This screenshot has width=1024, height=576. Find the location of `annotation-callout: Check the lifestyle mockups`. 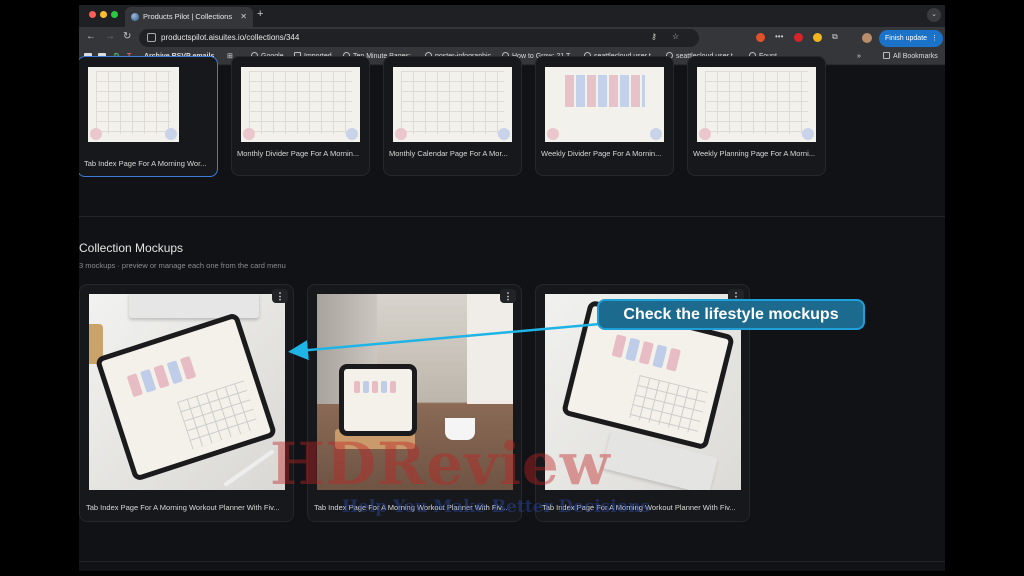

annotation-callout: Check the lifestyle mockups is located at coordinates (731, 314).